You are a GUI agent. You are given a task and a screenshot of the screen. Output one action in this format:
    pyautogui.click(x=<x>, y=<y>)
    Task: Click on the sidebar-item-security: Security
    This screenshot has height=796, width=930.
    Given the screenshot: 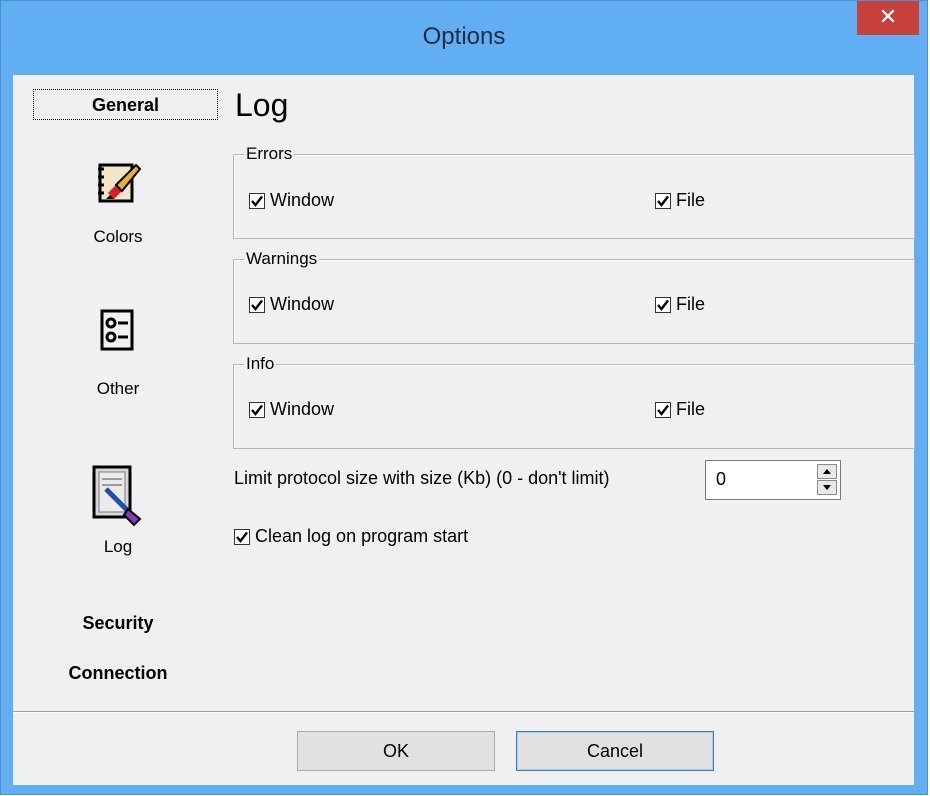 What is the action you would take?
    pyautogui.click(x=118, y=623)
    